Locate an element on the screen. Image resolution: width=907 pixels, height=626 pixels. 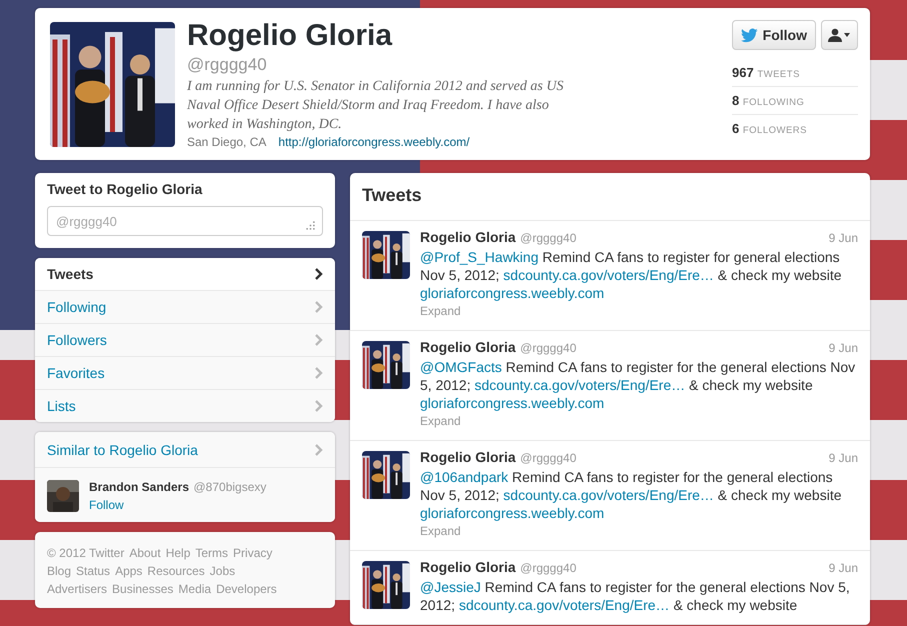
similar-link: Similar to Rogelio Gloria is located at coordinates (185, 449).